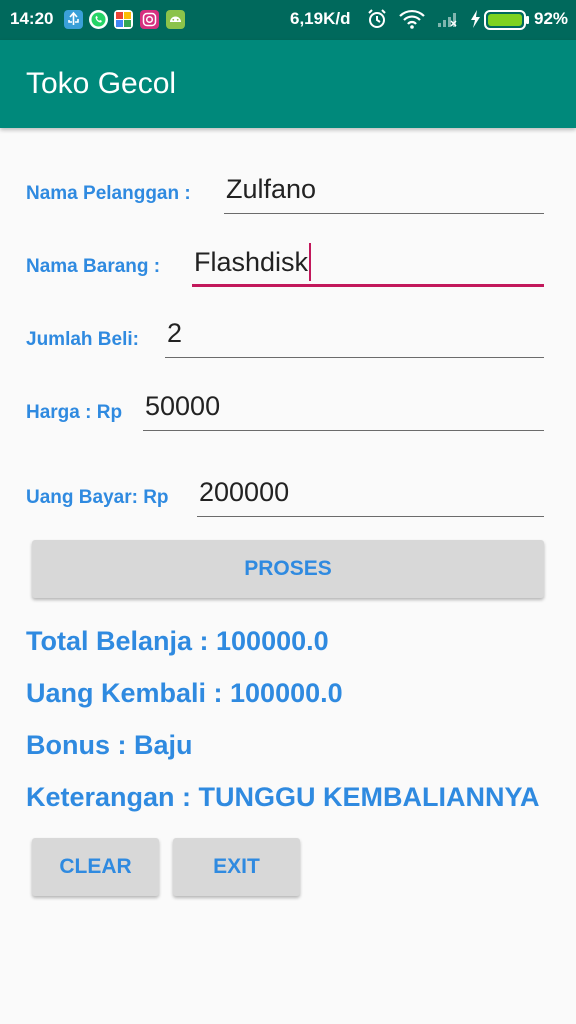 The height and width of the screenshot is (1024, 576). Describe the element at coordinates (551, 18) in the screenshot. I see `battery-percent: 92%` at that location.